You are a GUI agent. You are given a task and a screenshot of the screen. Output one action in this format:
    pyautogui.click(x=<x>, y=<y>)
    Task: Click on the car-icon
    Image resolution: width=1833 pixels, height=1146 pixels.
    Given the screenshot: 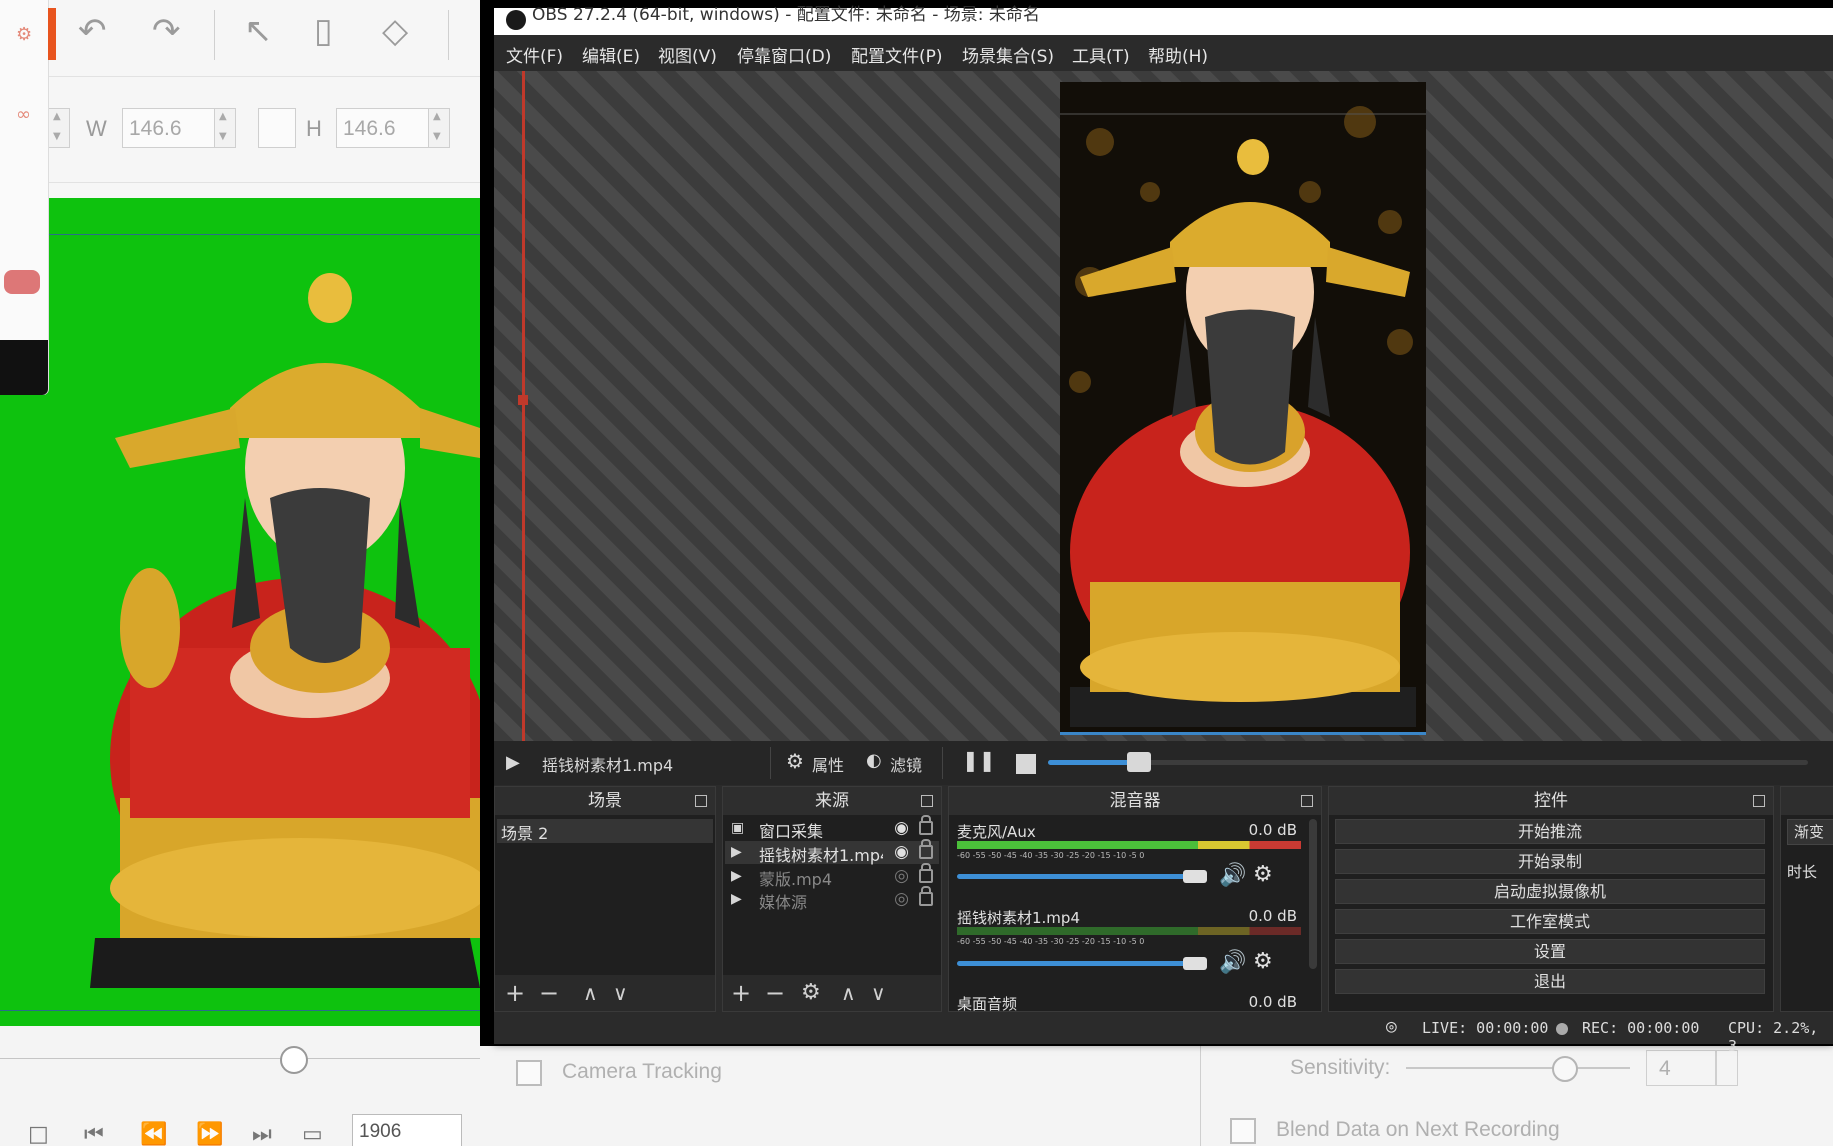 What is the action you would take?
    pyautogui.click(x=22, y=282)
    